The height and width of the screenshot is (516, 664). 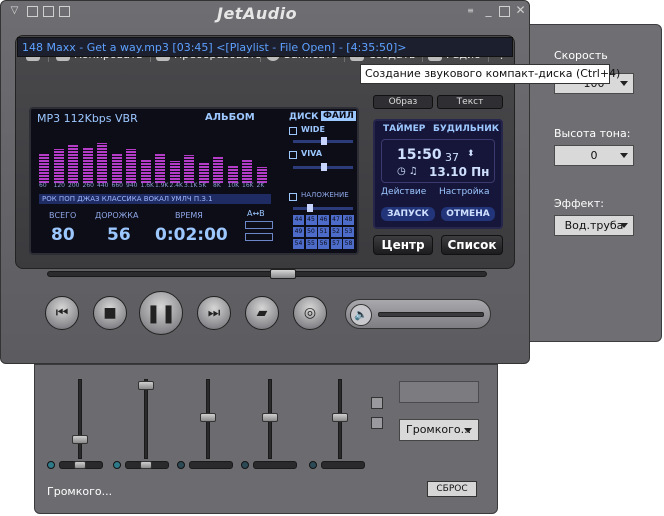 What do you see at coordinates (87, 118) in the screenshot?
I see `format-info: MP3 112Kbps VBR` at bounding box center [87, 118].